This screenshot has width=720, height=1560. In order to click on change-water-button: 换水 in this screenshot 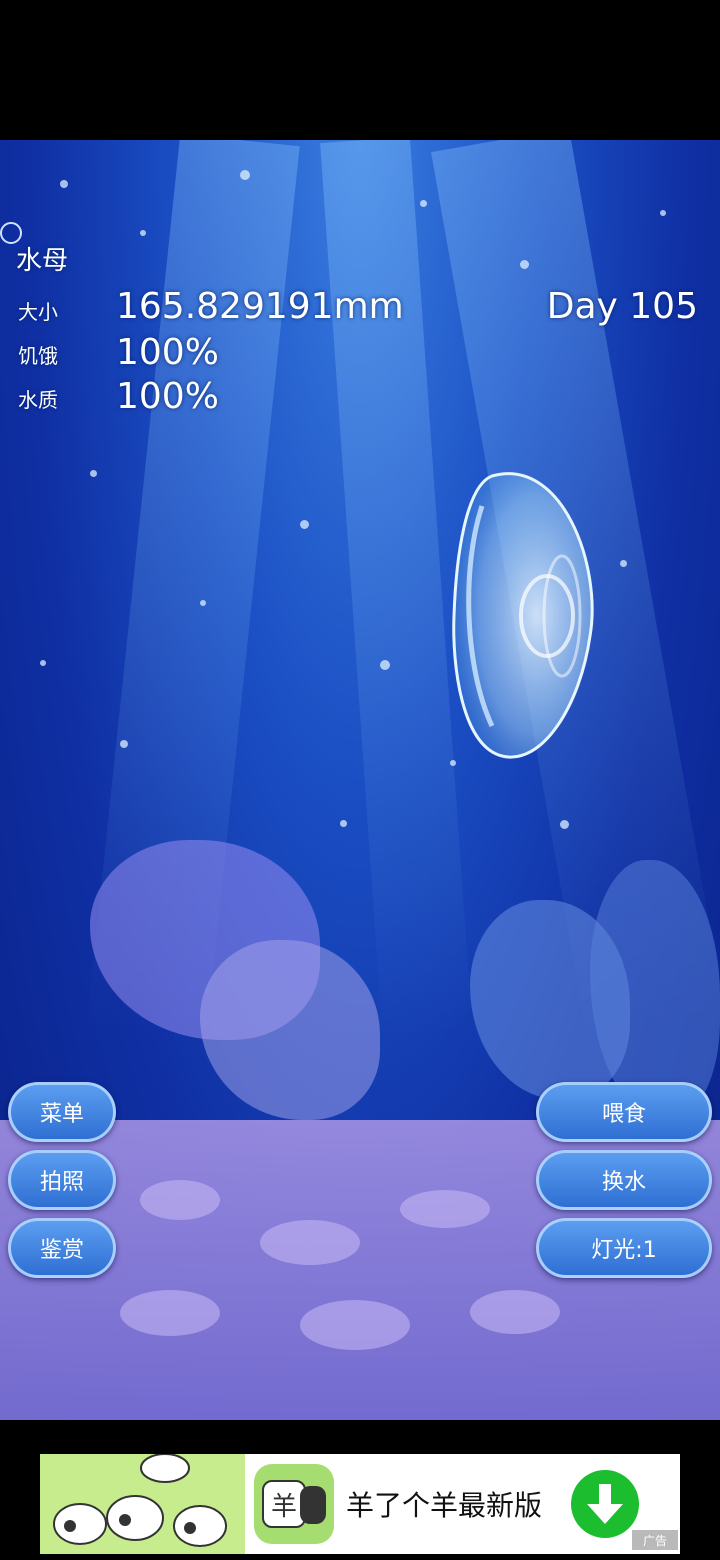, I will do `click(624, 1180)`.